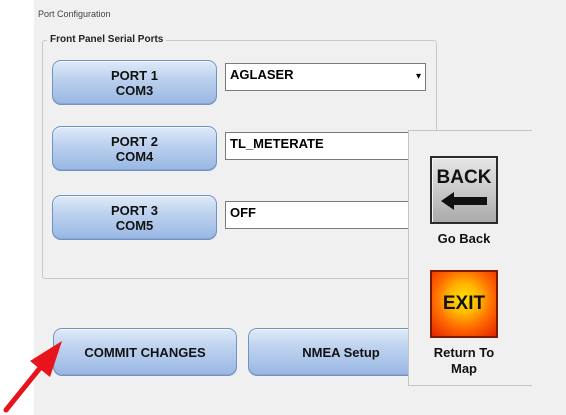 The image size is (566, 415). What do you see at coordinates (464, 190) in the screenshot?
I see `back-button: BACK` at bounding box center [464, 190].